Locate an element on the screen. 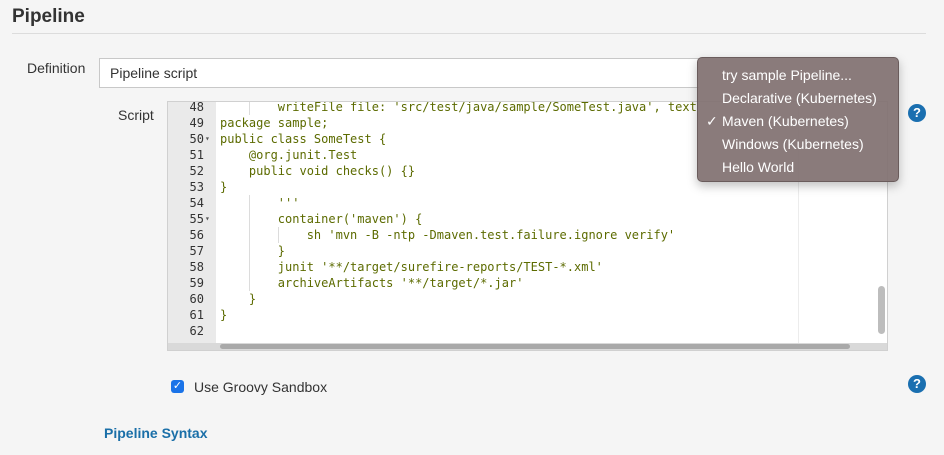  sandbox-label: Use Groovy Sandbox is located at coordinates (261, 387).